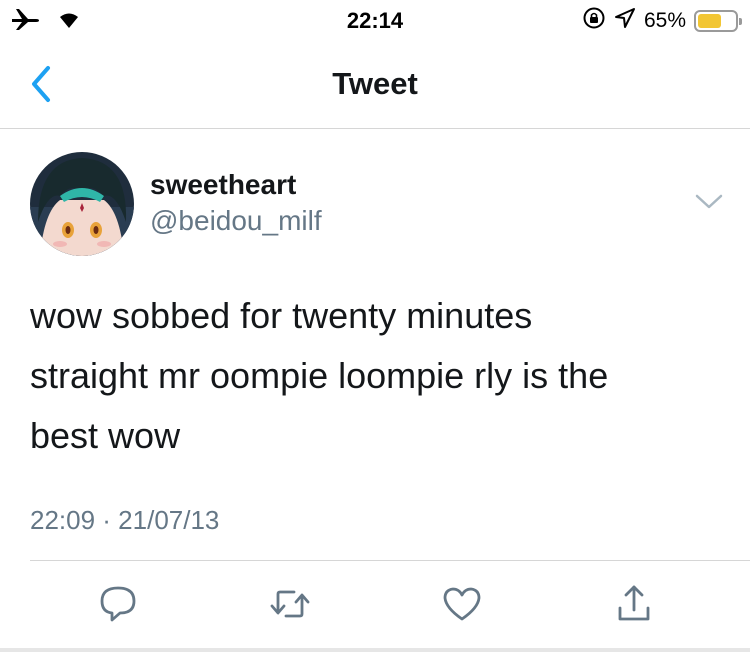  Describe the element at coordinates (710, 20) in the screenshot. I see `battery-fill` at that location.